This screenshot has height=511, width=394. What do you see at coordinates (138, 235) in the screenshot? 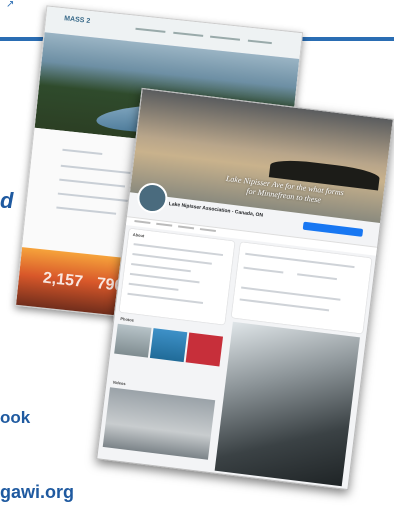
I see `section-label: About` at bounding box center [138, 235].